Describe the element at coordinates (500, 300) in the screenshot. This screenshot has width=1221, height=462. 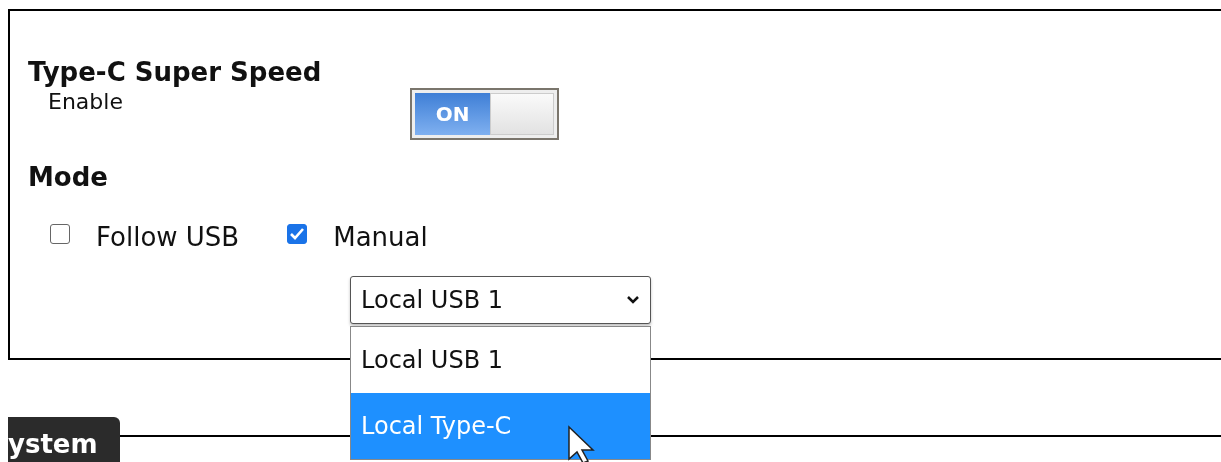
I see `dropdown: Local USB 1` at that location.